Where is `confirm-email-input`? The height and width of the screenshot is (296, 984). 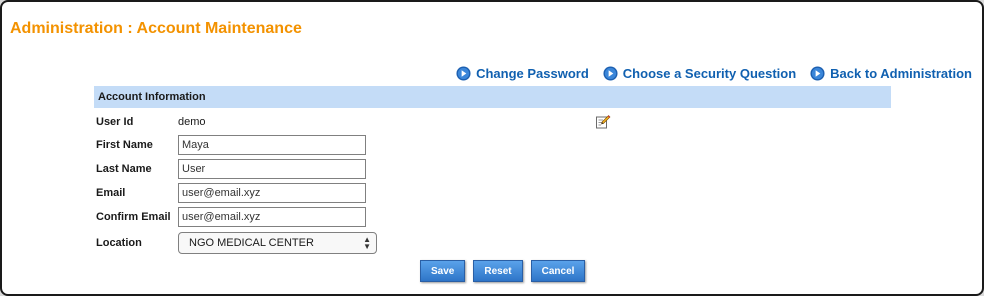 confirm-email-input is located at coordinates (272, 217).